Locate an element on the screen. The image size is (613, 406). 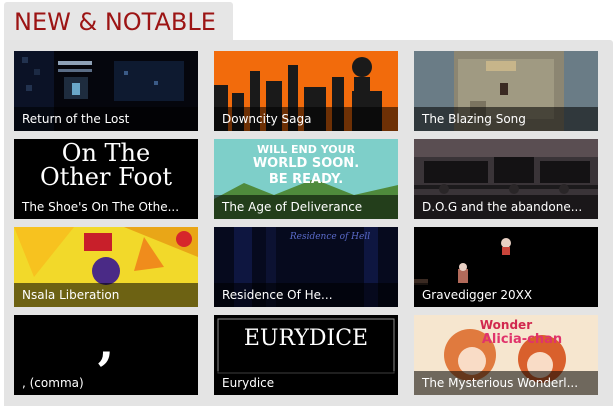
game-tile-return-of-the-lost: Return of the Lost is located at coordinates (106, 91).